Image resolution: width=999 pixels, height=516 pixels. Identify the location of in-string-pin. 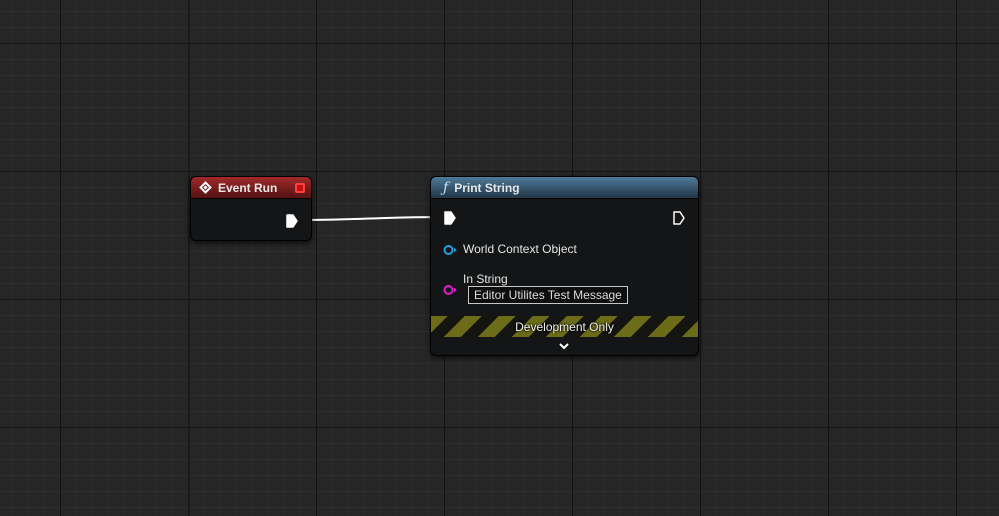
(450, 289).